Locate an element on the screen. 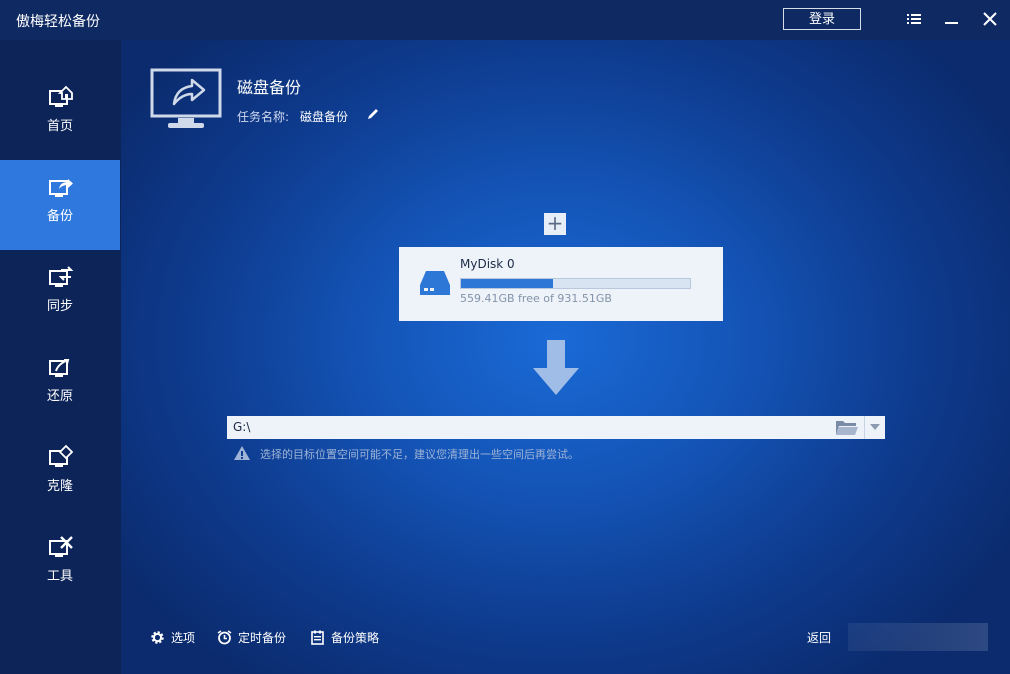  destination-dropdown-button is located at coordinates (875, 427).